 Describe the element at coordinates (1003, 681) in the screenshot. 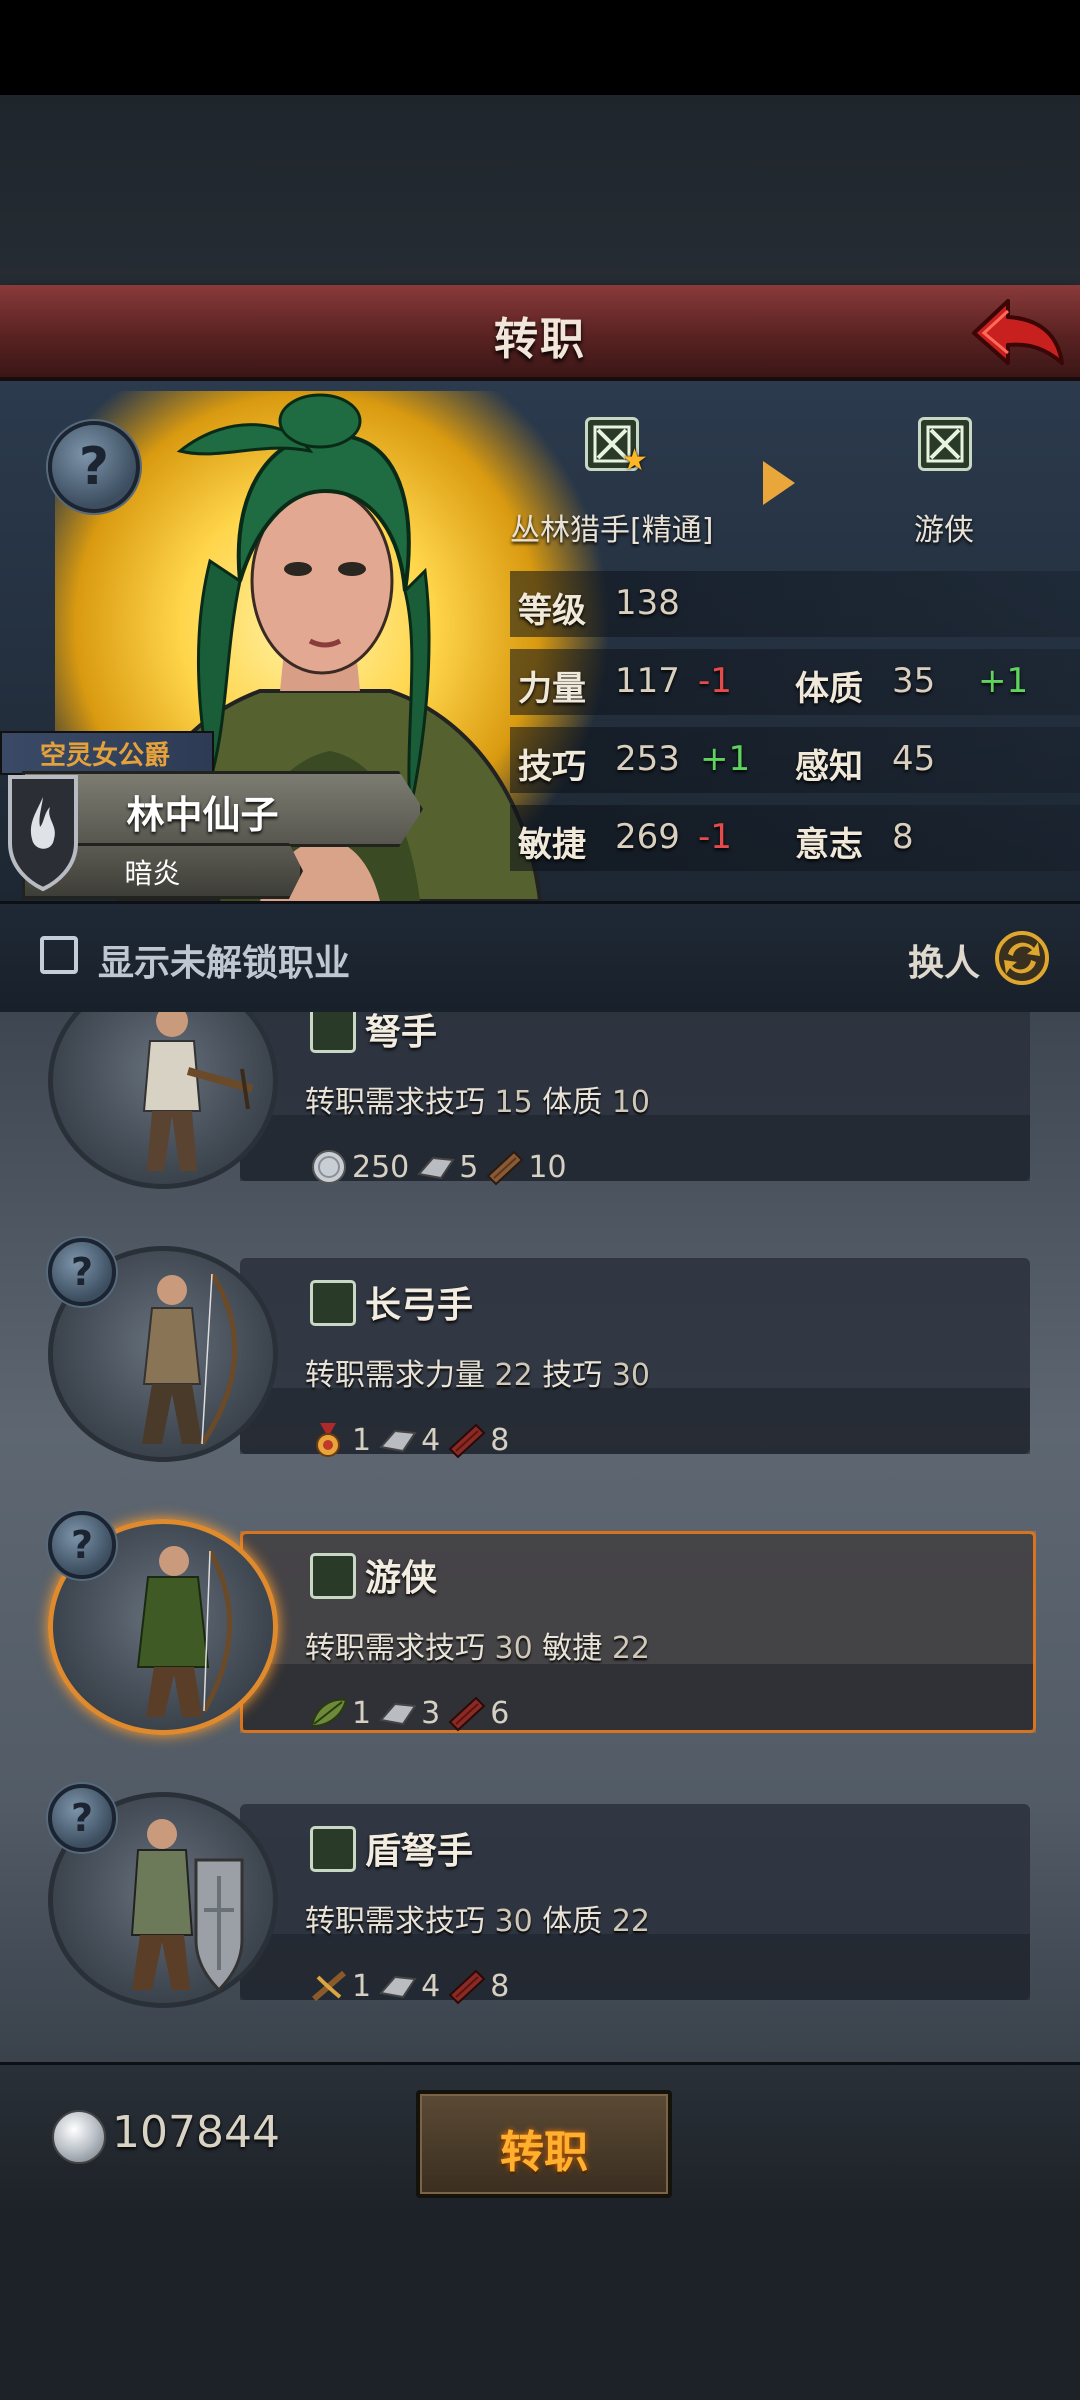

I see `con-delta: +1` at that location.